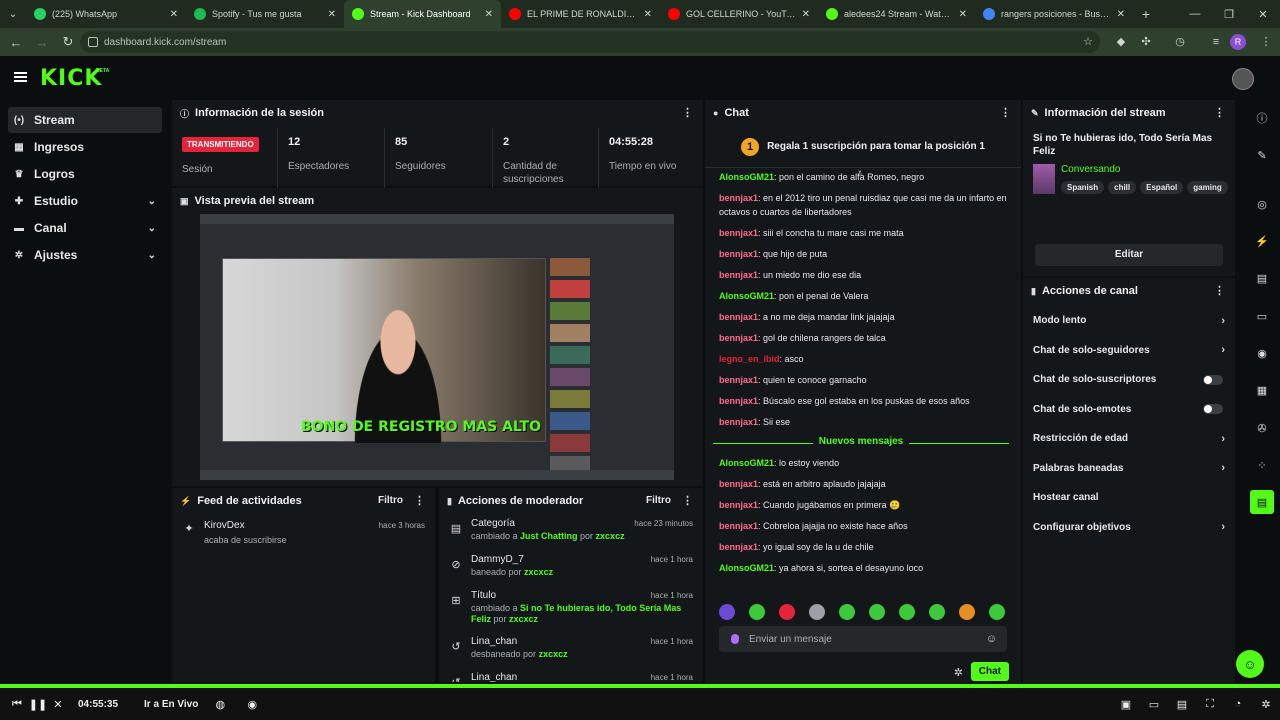 This screenshot has height=720, width=1280. What do you see at coordinates (1207, 187) in the screenshot?
I see `stream-tag: gaming` at bounding box center [1207, 187].